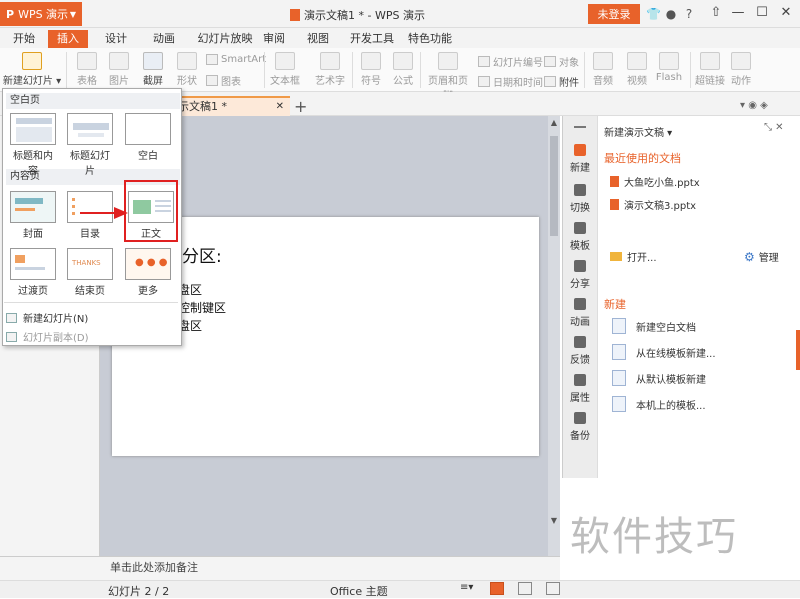  I want to click on more-layouts-icon: ● ● ●, so click(148, 264).